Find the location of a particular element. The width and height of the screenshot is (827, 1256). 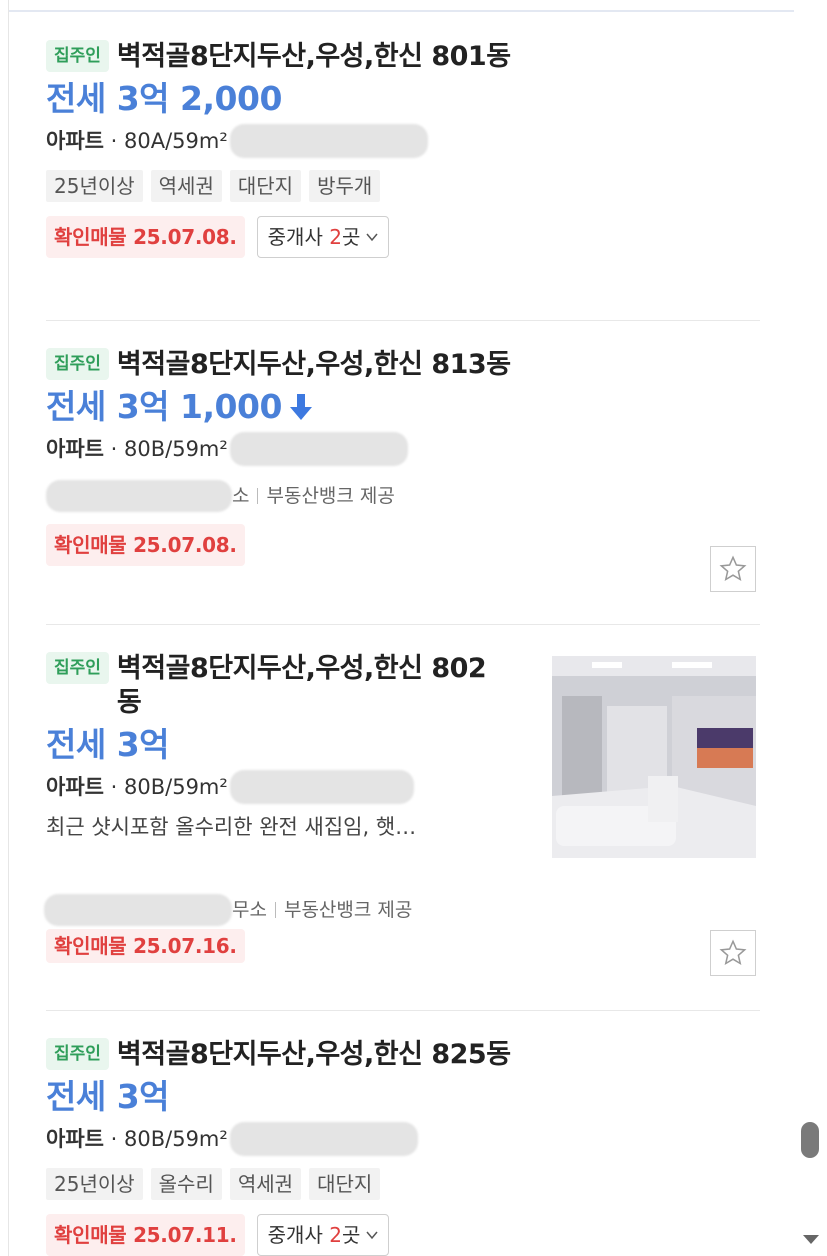

tag: 방두개 is located at coordinates (345, 186).